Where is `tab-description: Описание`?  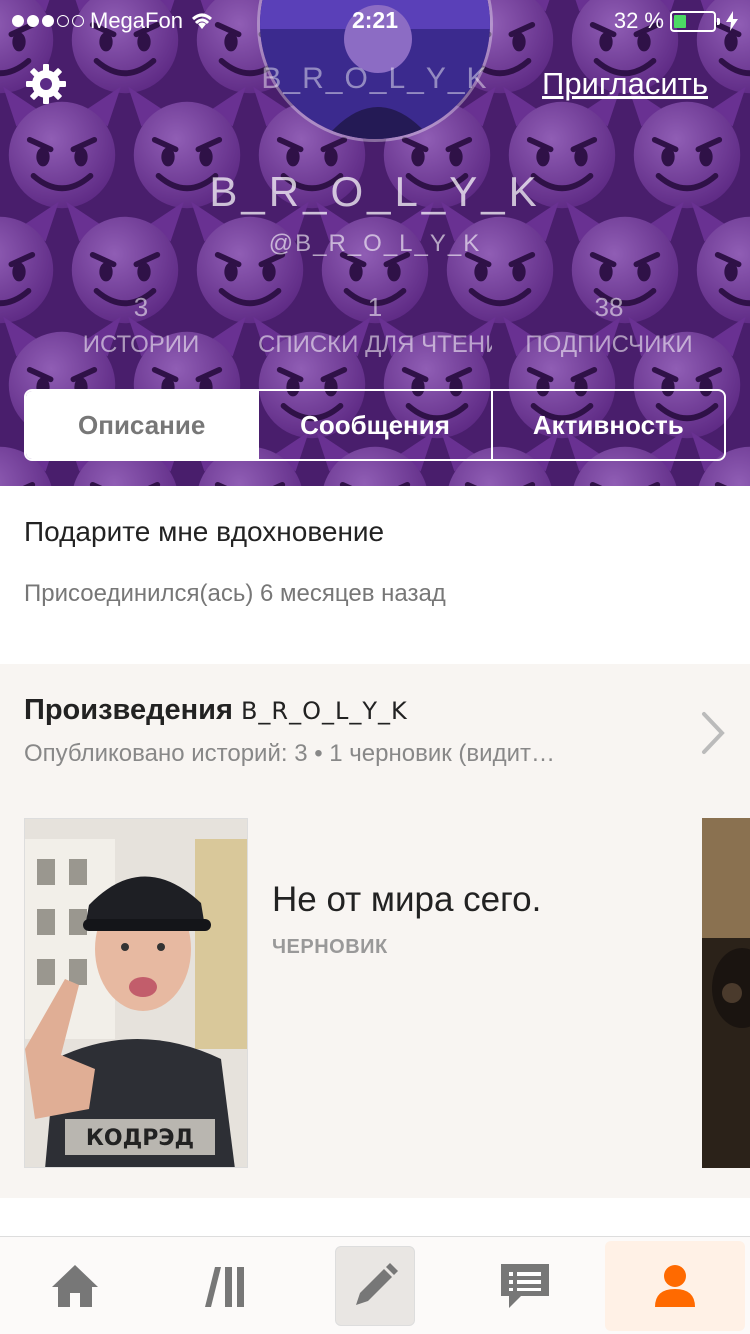
tab-description: Описание is located at coordinates (142, 425).